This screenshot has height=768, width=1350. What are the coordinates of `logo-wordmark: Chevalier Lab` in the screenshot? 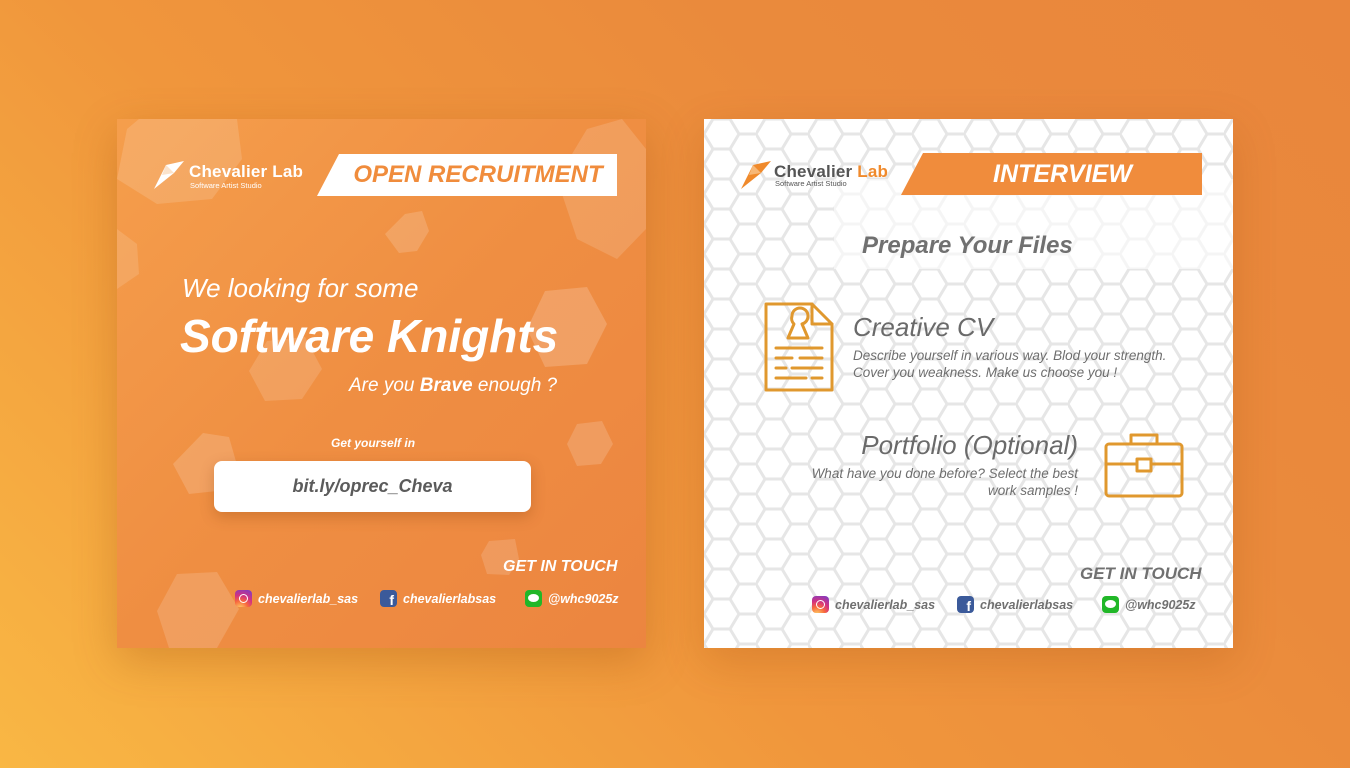 It's located at (246, 171).